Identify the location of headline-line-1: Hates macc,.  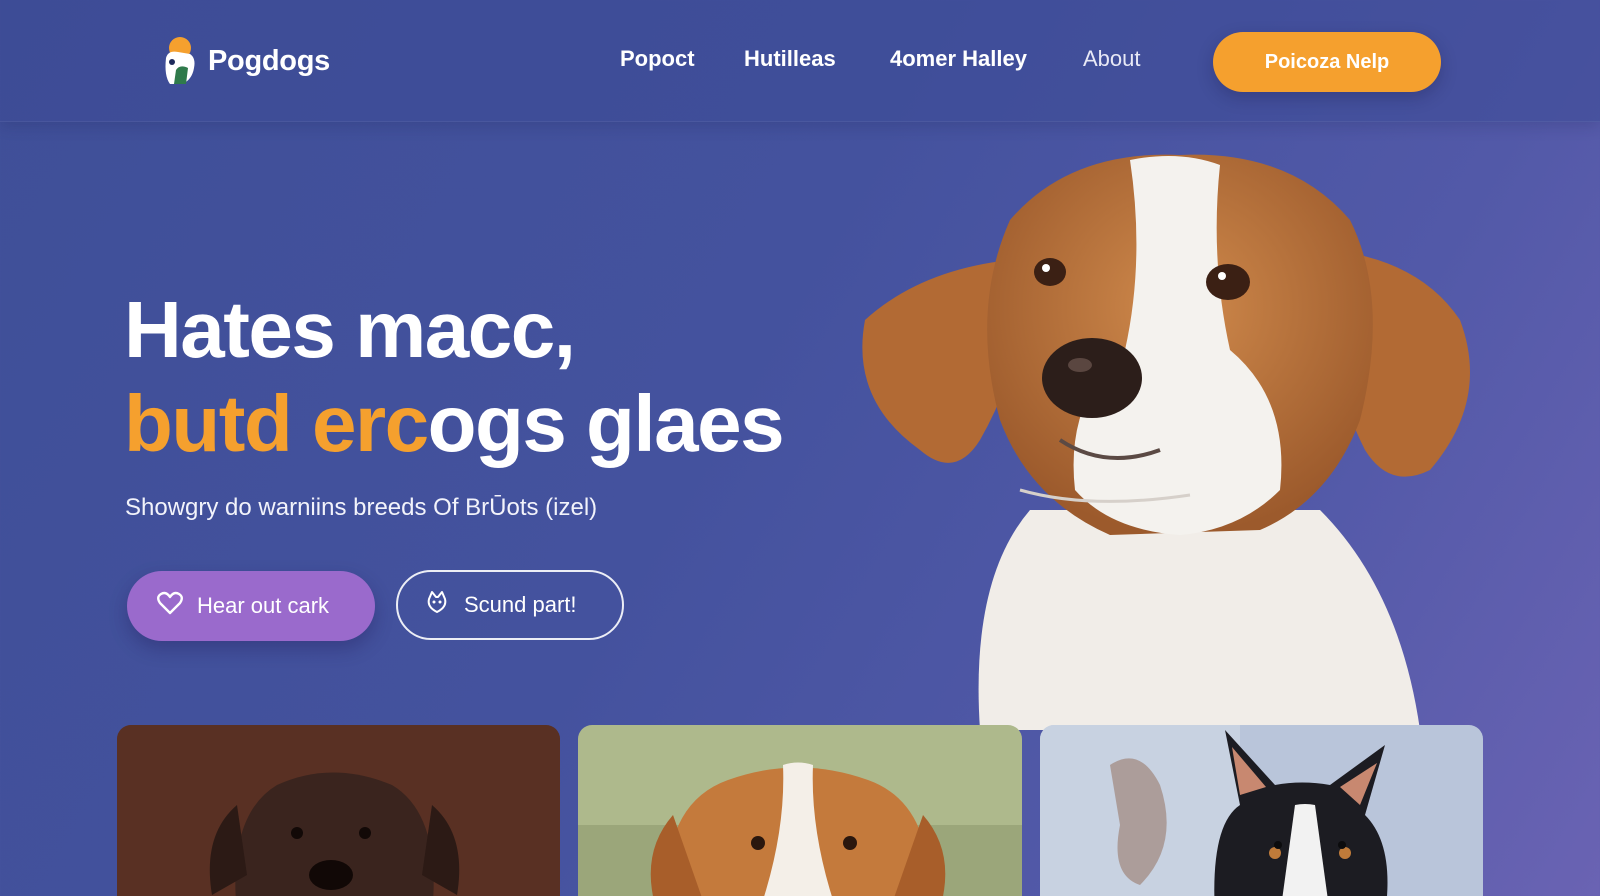
(350, 329).